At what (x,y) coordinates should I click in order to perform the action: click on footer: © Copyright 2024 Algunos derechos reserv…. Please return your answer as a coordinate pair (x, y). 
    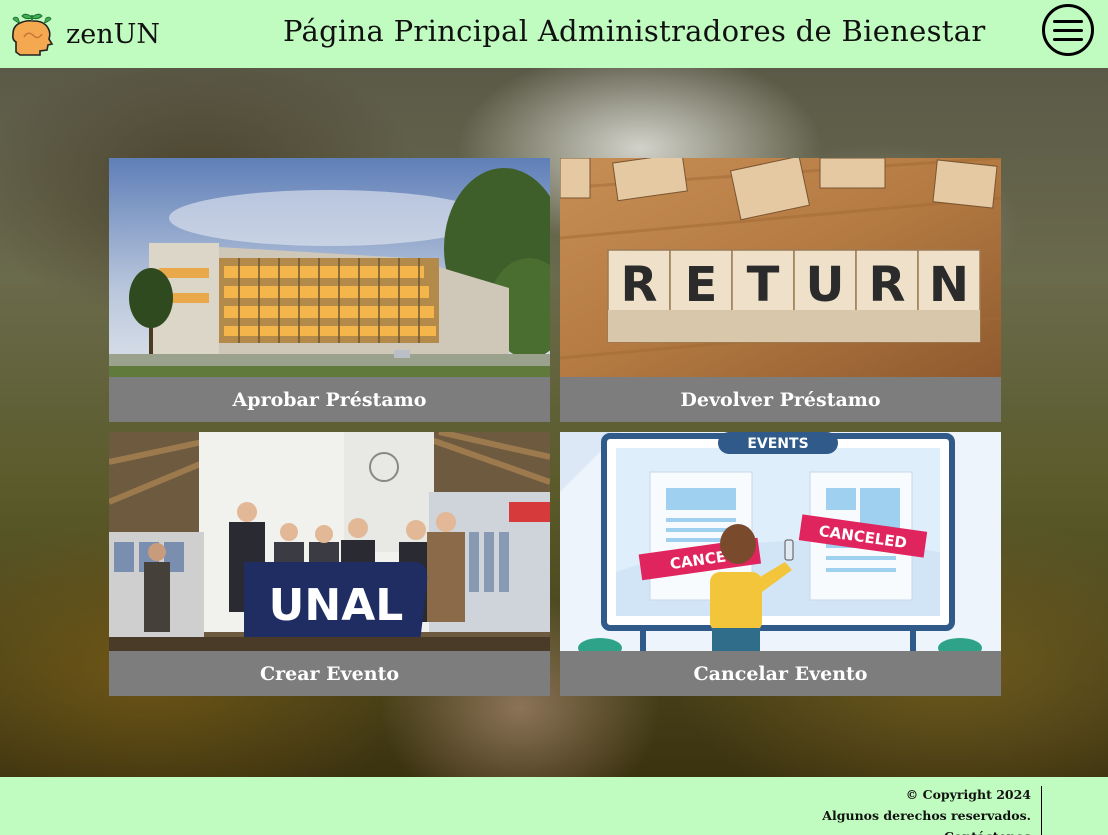
    Looking at the image, I should click on (554, 806).